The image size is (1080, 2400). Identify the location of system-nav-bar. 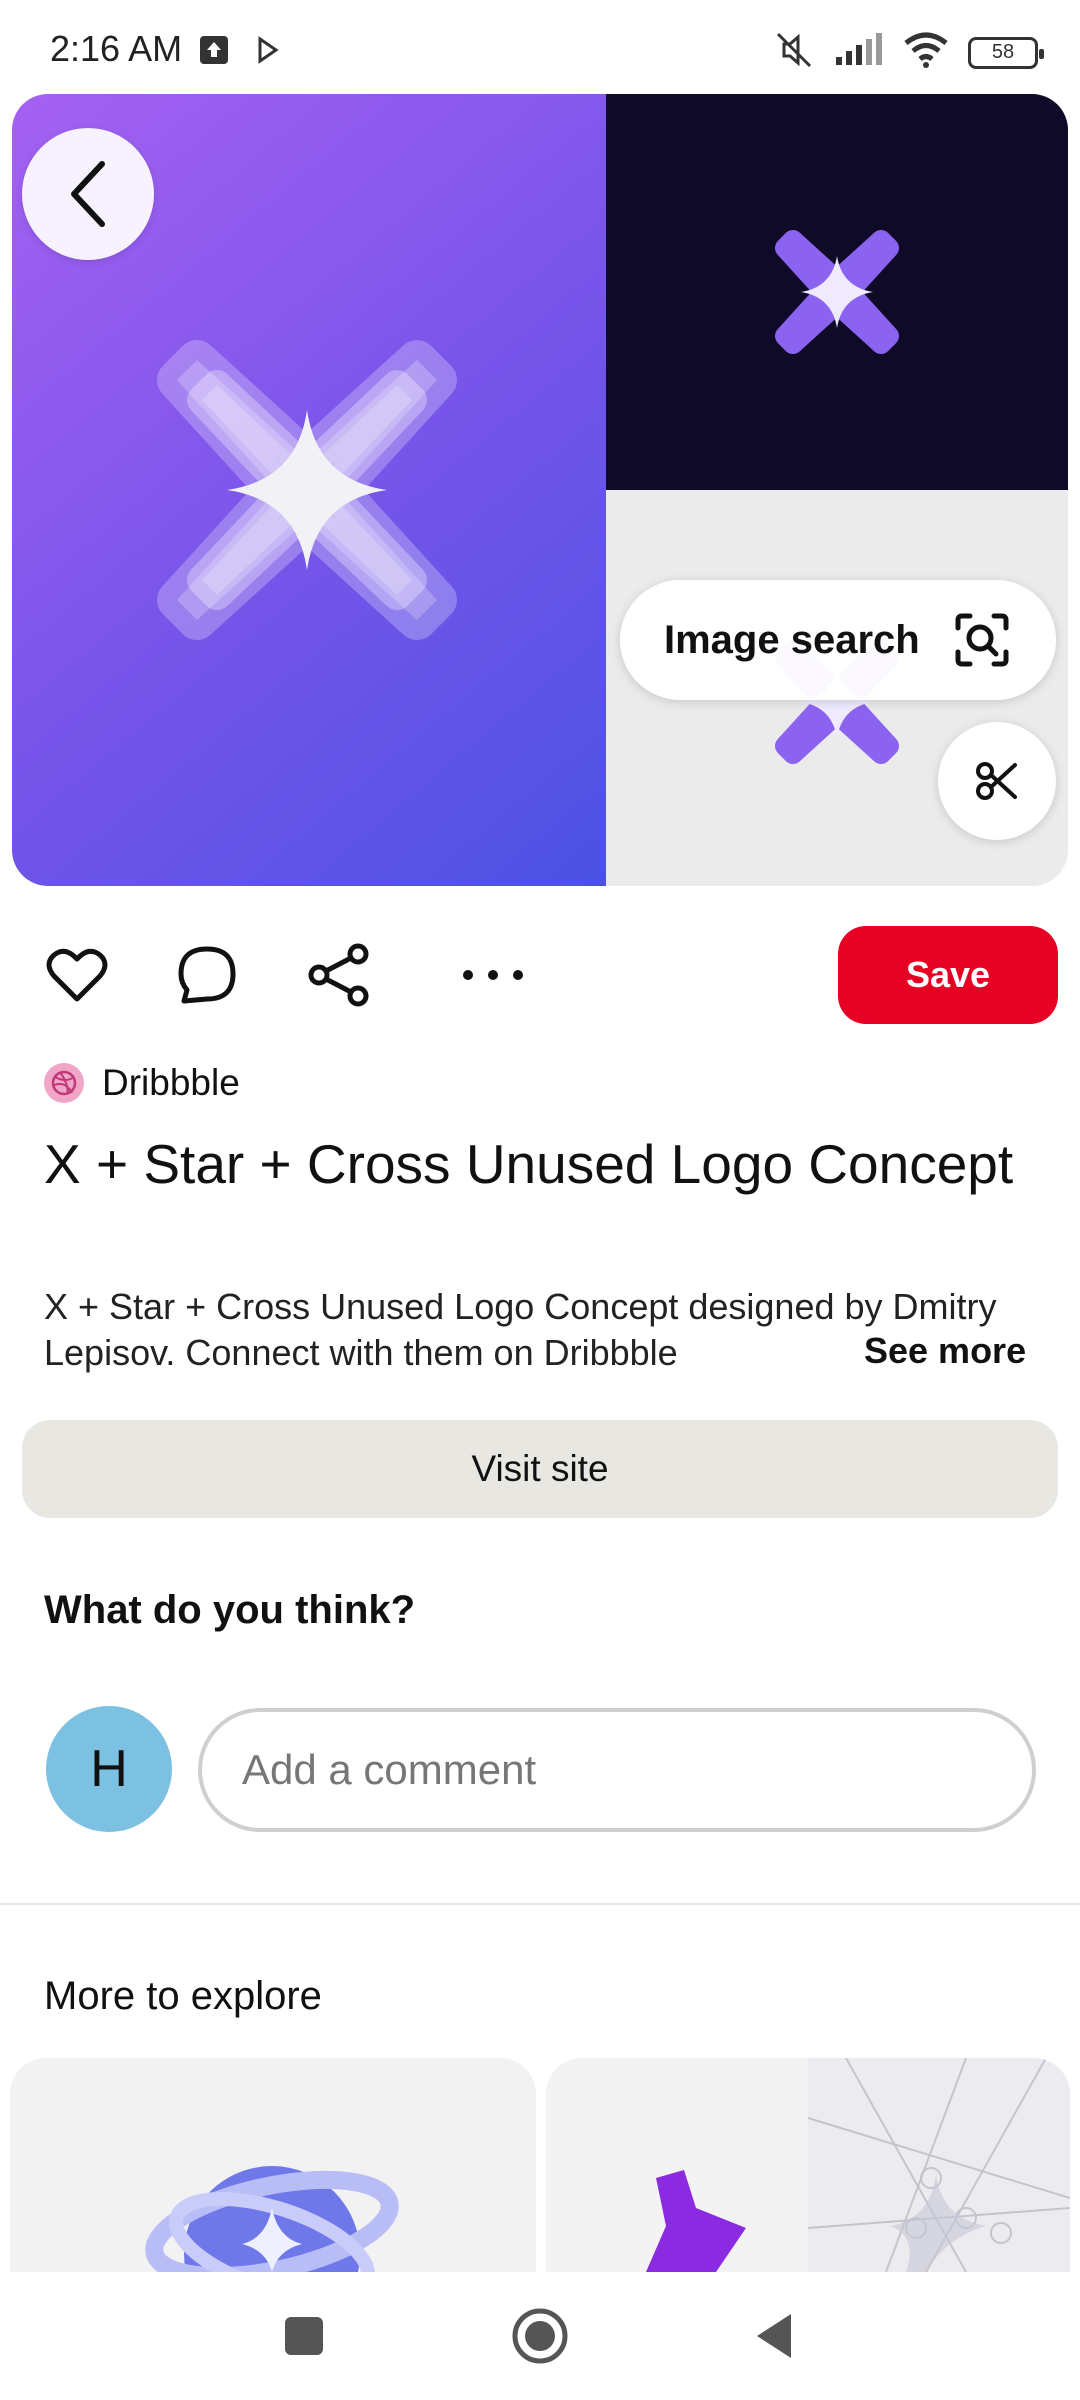
(540, 2336).